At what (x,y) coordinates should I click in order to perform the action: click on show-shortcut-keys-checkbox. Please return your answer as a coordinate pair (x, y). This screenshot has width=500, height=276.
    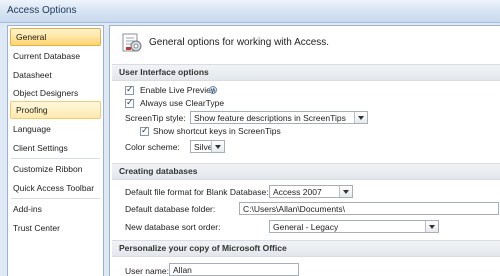
    Looking at the image, I should click on (144, 130).